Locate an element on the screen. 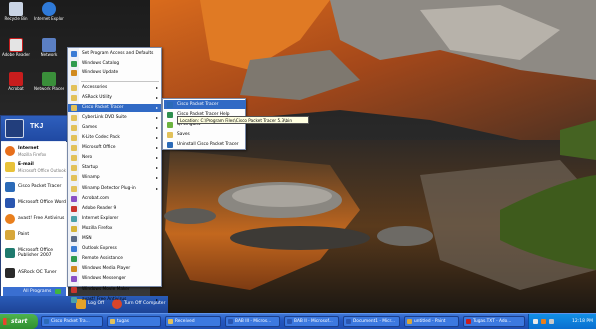  program-item-cyberlink-dvd-suite: CyberLink DVD Suite ▸ is located at coordinates (114, 118).